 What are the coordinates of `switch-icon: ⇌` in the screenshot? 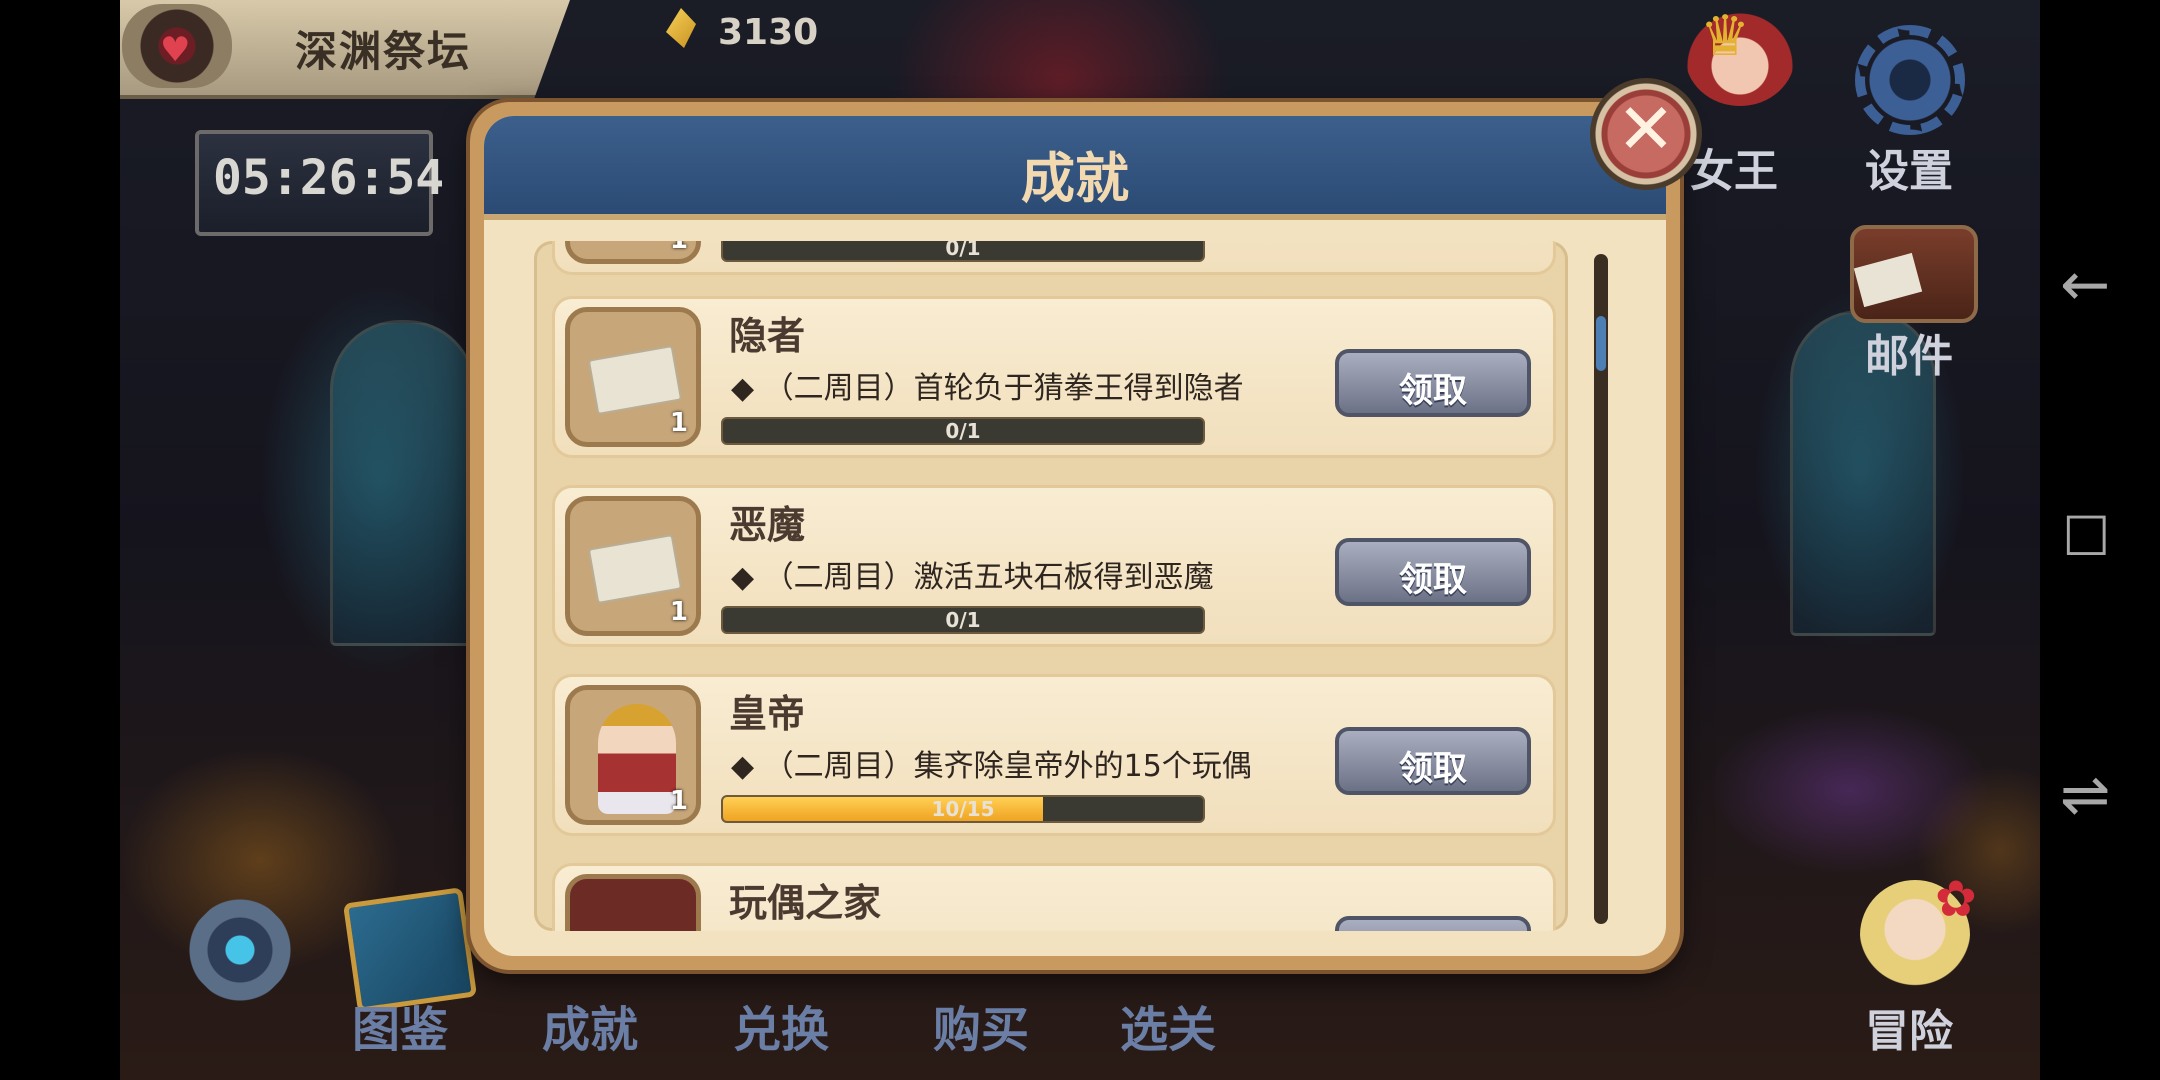 It's located at (2085, 795).